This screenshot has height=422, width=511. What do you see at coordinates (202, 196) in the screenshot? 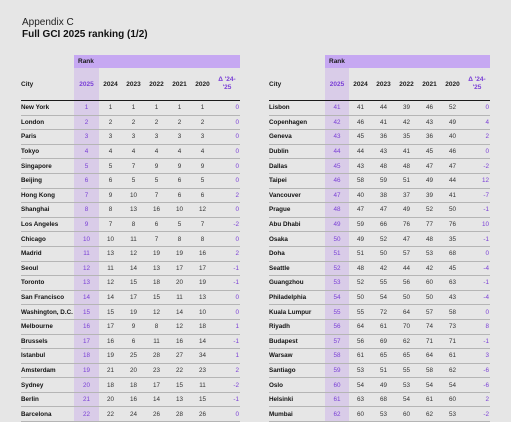
I see `rank-2020-cell: 6` at bounding box center [202, 196].